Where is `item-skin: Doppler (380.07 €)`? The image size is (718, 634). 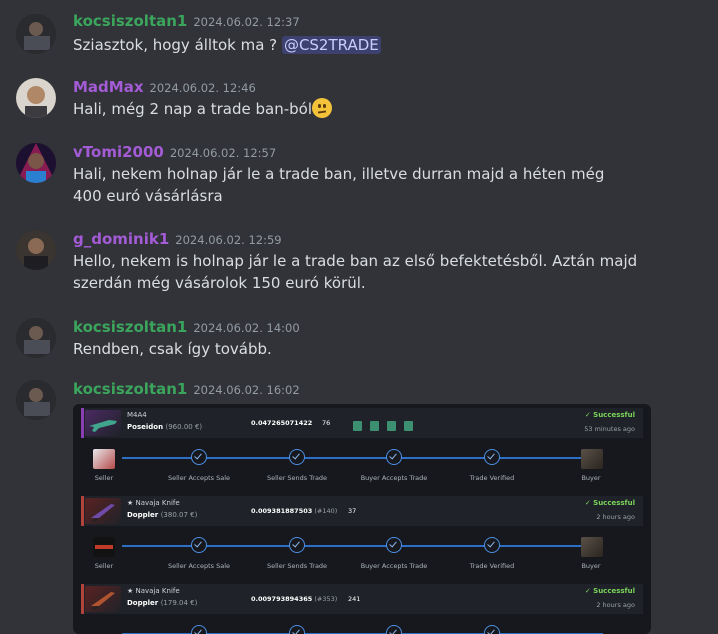
item-skin: Doppler (380.07 €) is located at coordinates (162, 515).